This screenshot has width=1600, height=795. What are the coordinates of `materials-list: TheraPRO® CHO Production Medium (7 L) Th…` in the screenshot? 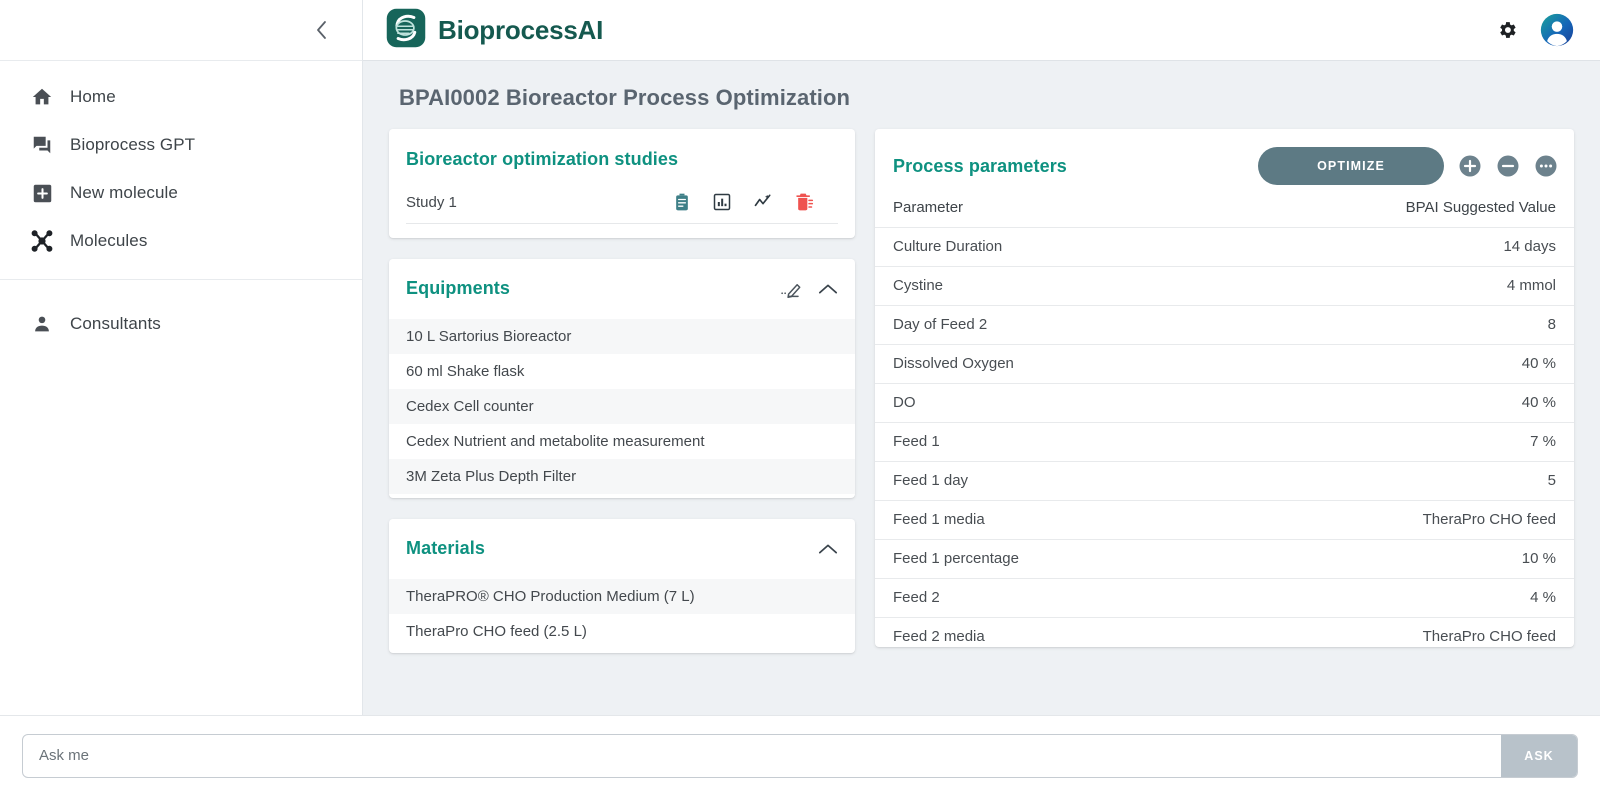 It's located at (622, 612).